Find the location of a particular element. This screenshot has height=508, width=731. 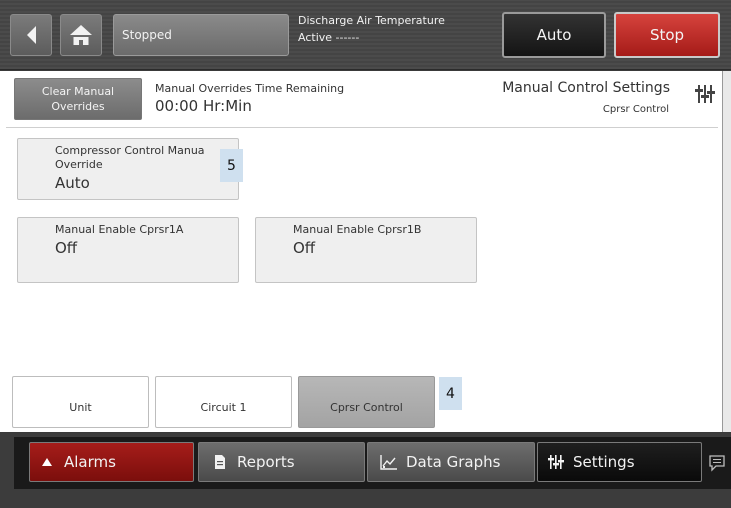

stop-button-label: Stop is located at coordinates (667, 35).